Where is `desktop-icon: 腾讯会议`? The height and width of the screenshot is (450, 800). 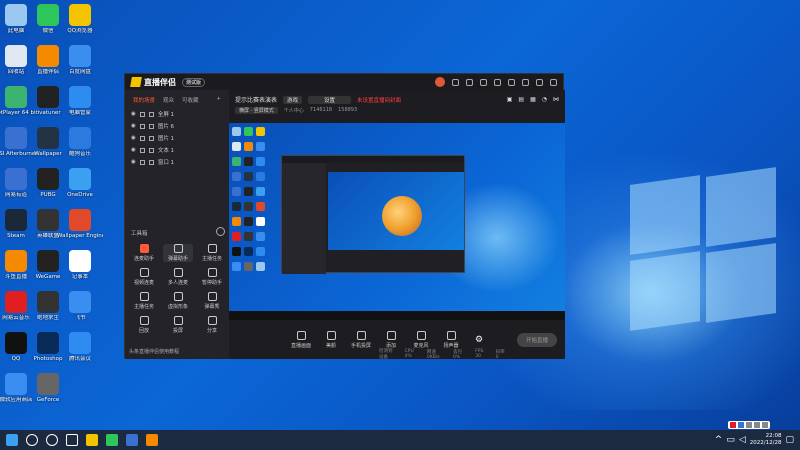 desktop-icon: 腾讯会议 is located at coordinates (80, 347).